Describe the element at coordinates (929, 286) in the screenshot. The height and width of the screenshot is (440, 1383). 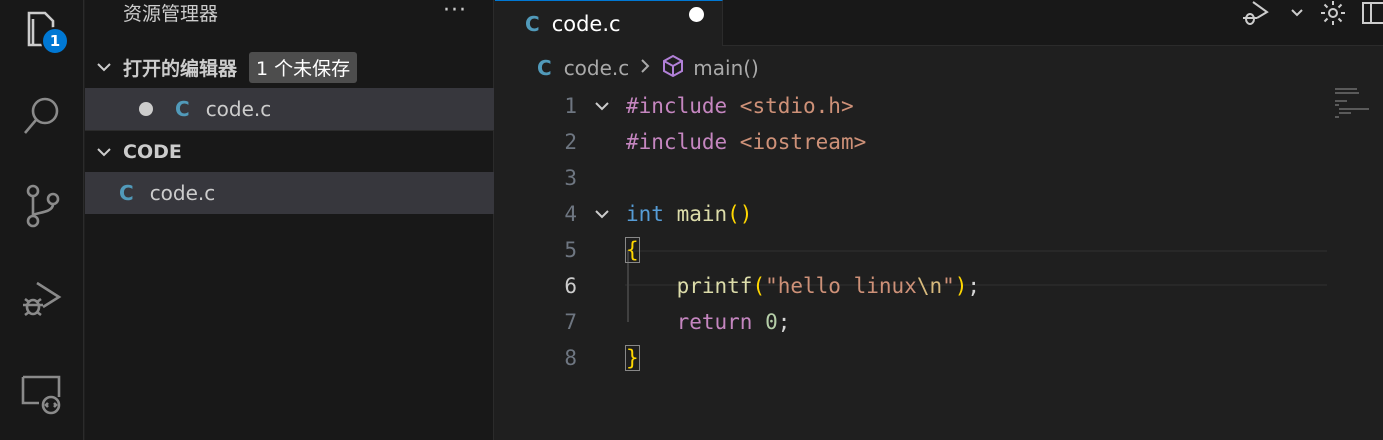
I see `code-token: \n` at that location.